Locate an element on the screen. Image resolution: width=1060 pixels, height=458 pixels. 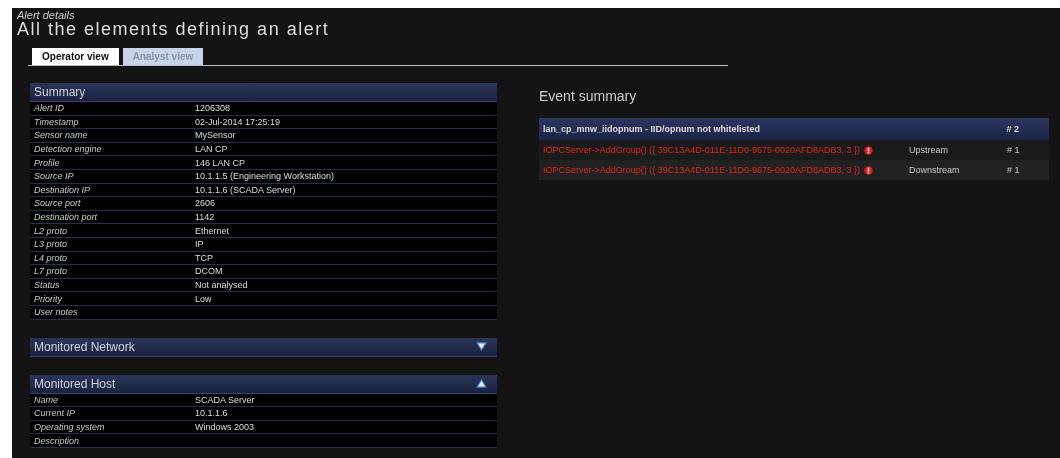
field-value: Windows 2003 is located at coordinates (225, 427).